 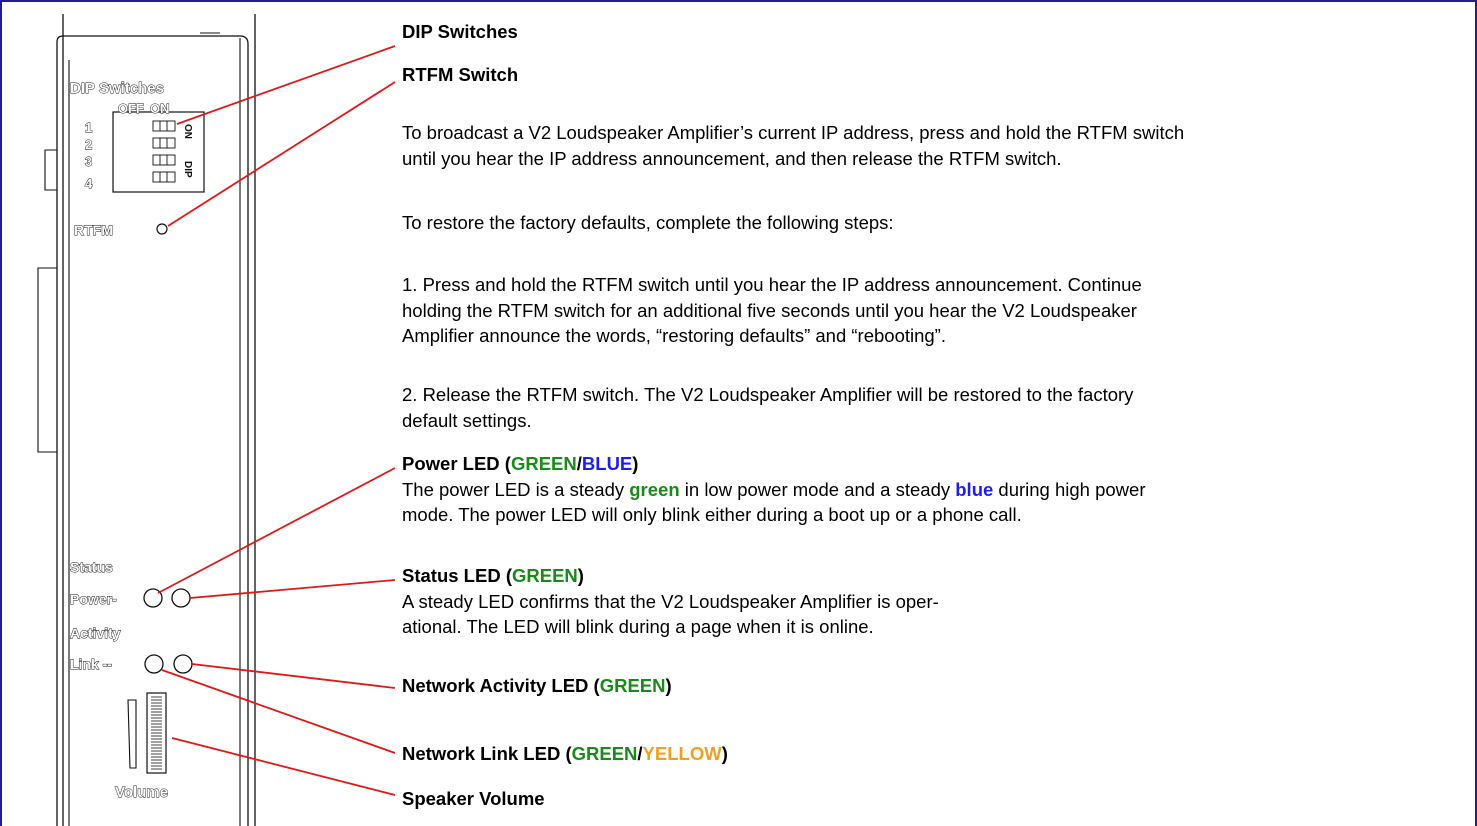 What do you see at coordinates (160, 108) in the screenshot?
I see `device-on-label: ON` at bounding box center [160, 108].